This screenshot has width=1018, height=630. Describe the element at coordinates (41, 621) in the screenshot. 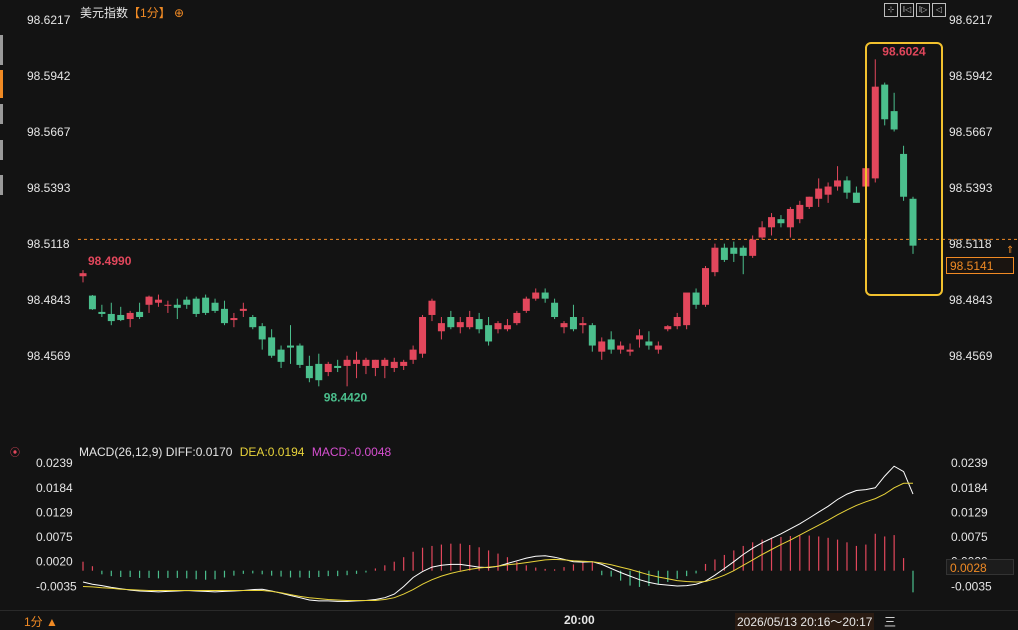

I see `period-selector: 1分 ▲` at that location.